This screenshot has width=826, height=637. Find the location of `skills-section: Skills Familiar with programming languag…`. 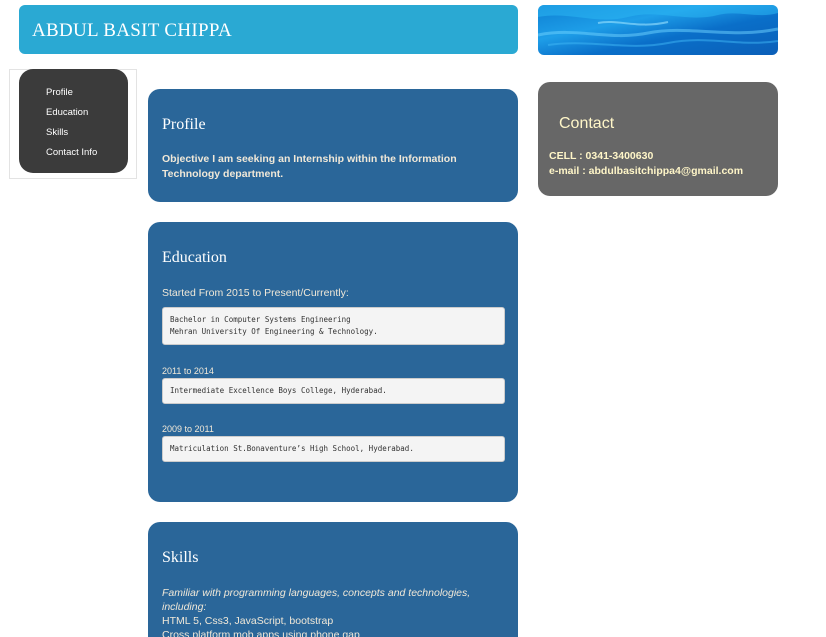

skills-section: Skills Familiar with programming languag… is located at coordinates (333, 579).